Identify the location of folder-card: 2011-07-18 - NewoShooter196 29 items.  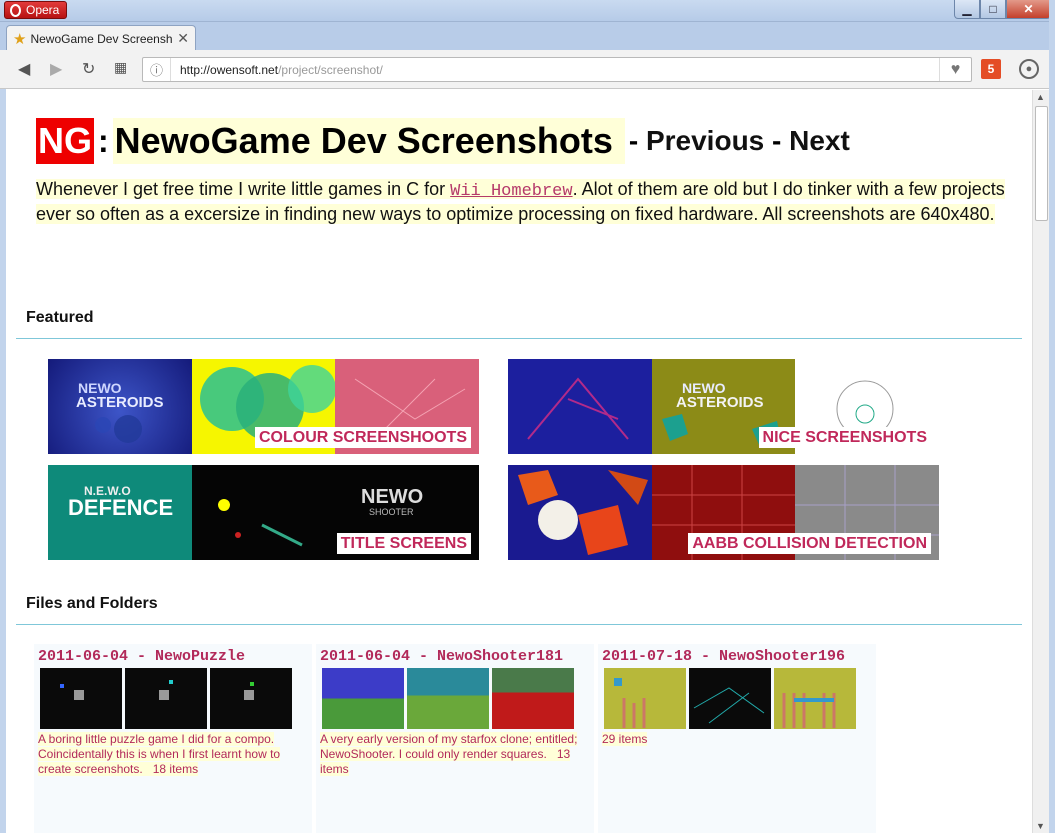
(737, 738).